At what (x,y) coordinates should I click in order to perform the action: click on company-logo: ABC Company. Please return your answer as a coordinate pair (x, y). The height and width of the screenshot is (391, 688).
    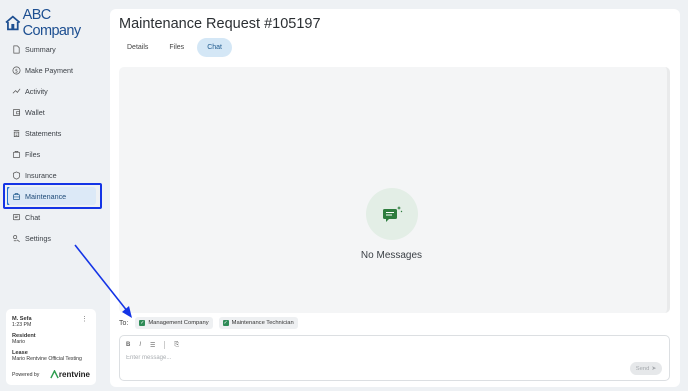
    Looking at the image, I should click on (57, 23).